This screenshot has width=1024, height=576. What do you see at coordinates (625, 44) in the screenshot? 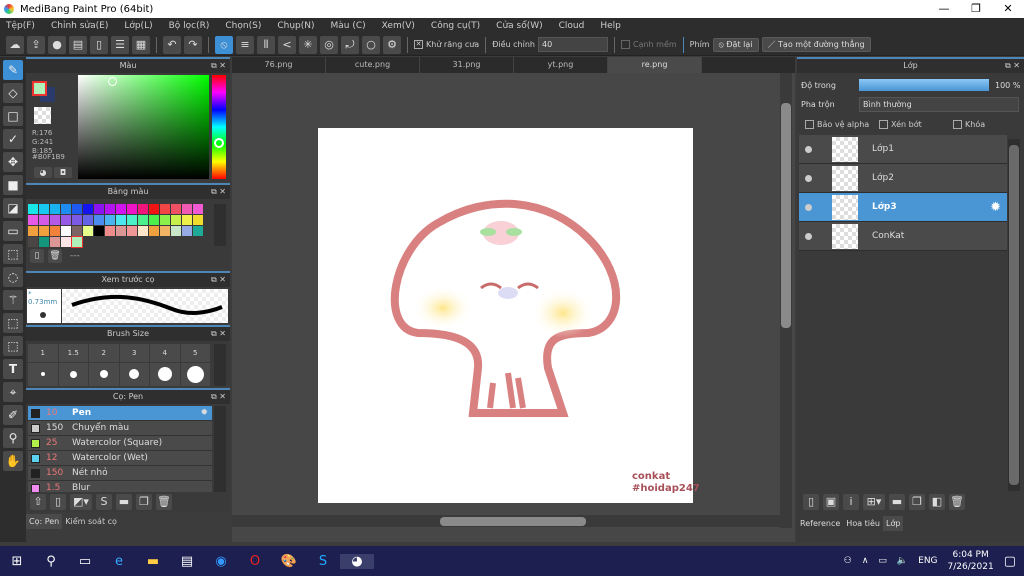
I see `soft-edge-checkbox` at bounding box center [625, 44].